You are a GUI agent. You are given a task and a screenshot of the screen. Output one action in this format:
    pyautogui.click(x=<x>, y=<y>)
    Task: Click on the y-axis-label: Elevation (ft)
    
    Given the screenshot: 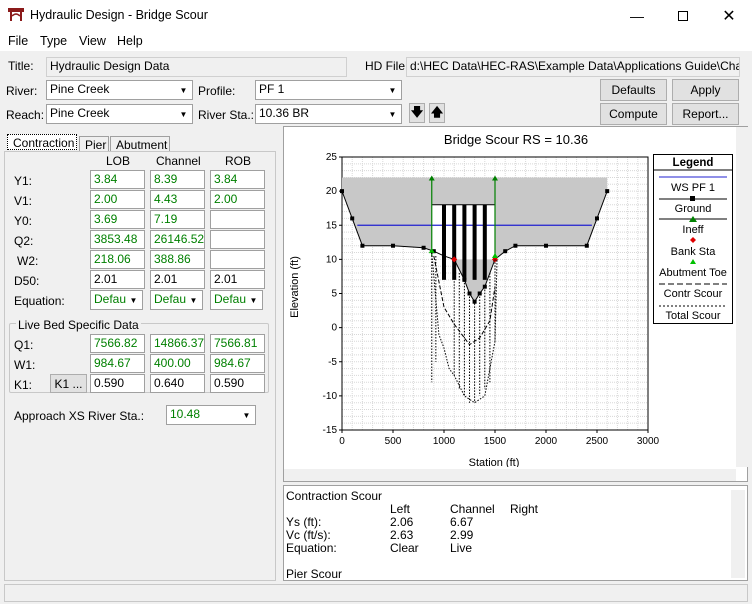 What is the action you would take?
    pyautogui.click(x=295, y=287)
    